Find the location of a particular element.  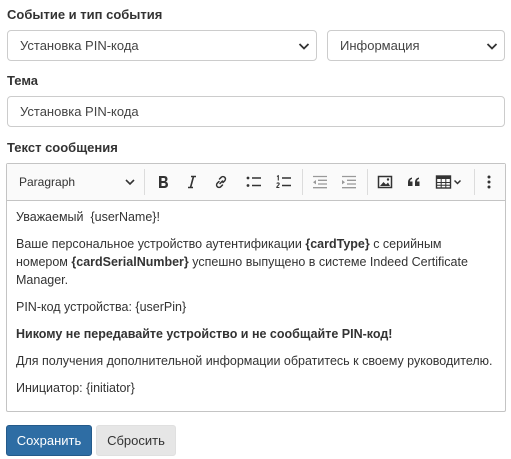

event-select-value: Установка PIN-кода is located at coordinates (79, 45).